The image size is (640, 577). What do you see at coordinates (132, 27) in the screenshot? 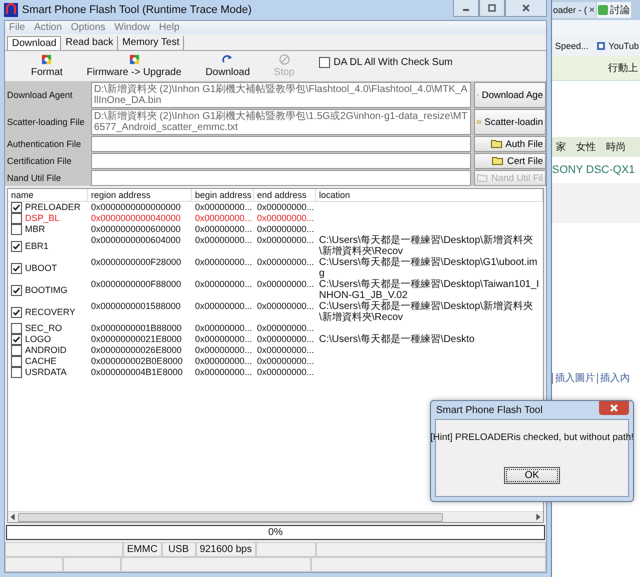
I see `menu-item: Window` at bounding box center [132, 27].